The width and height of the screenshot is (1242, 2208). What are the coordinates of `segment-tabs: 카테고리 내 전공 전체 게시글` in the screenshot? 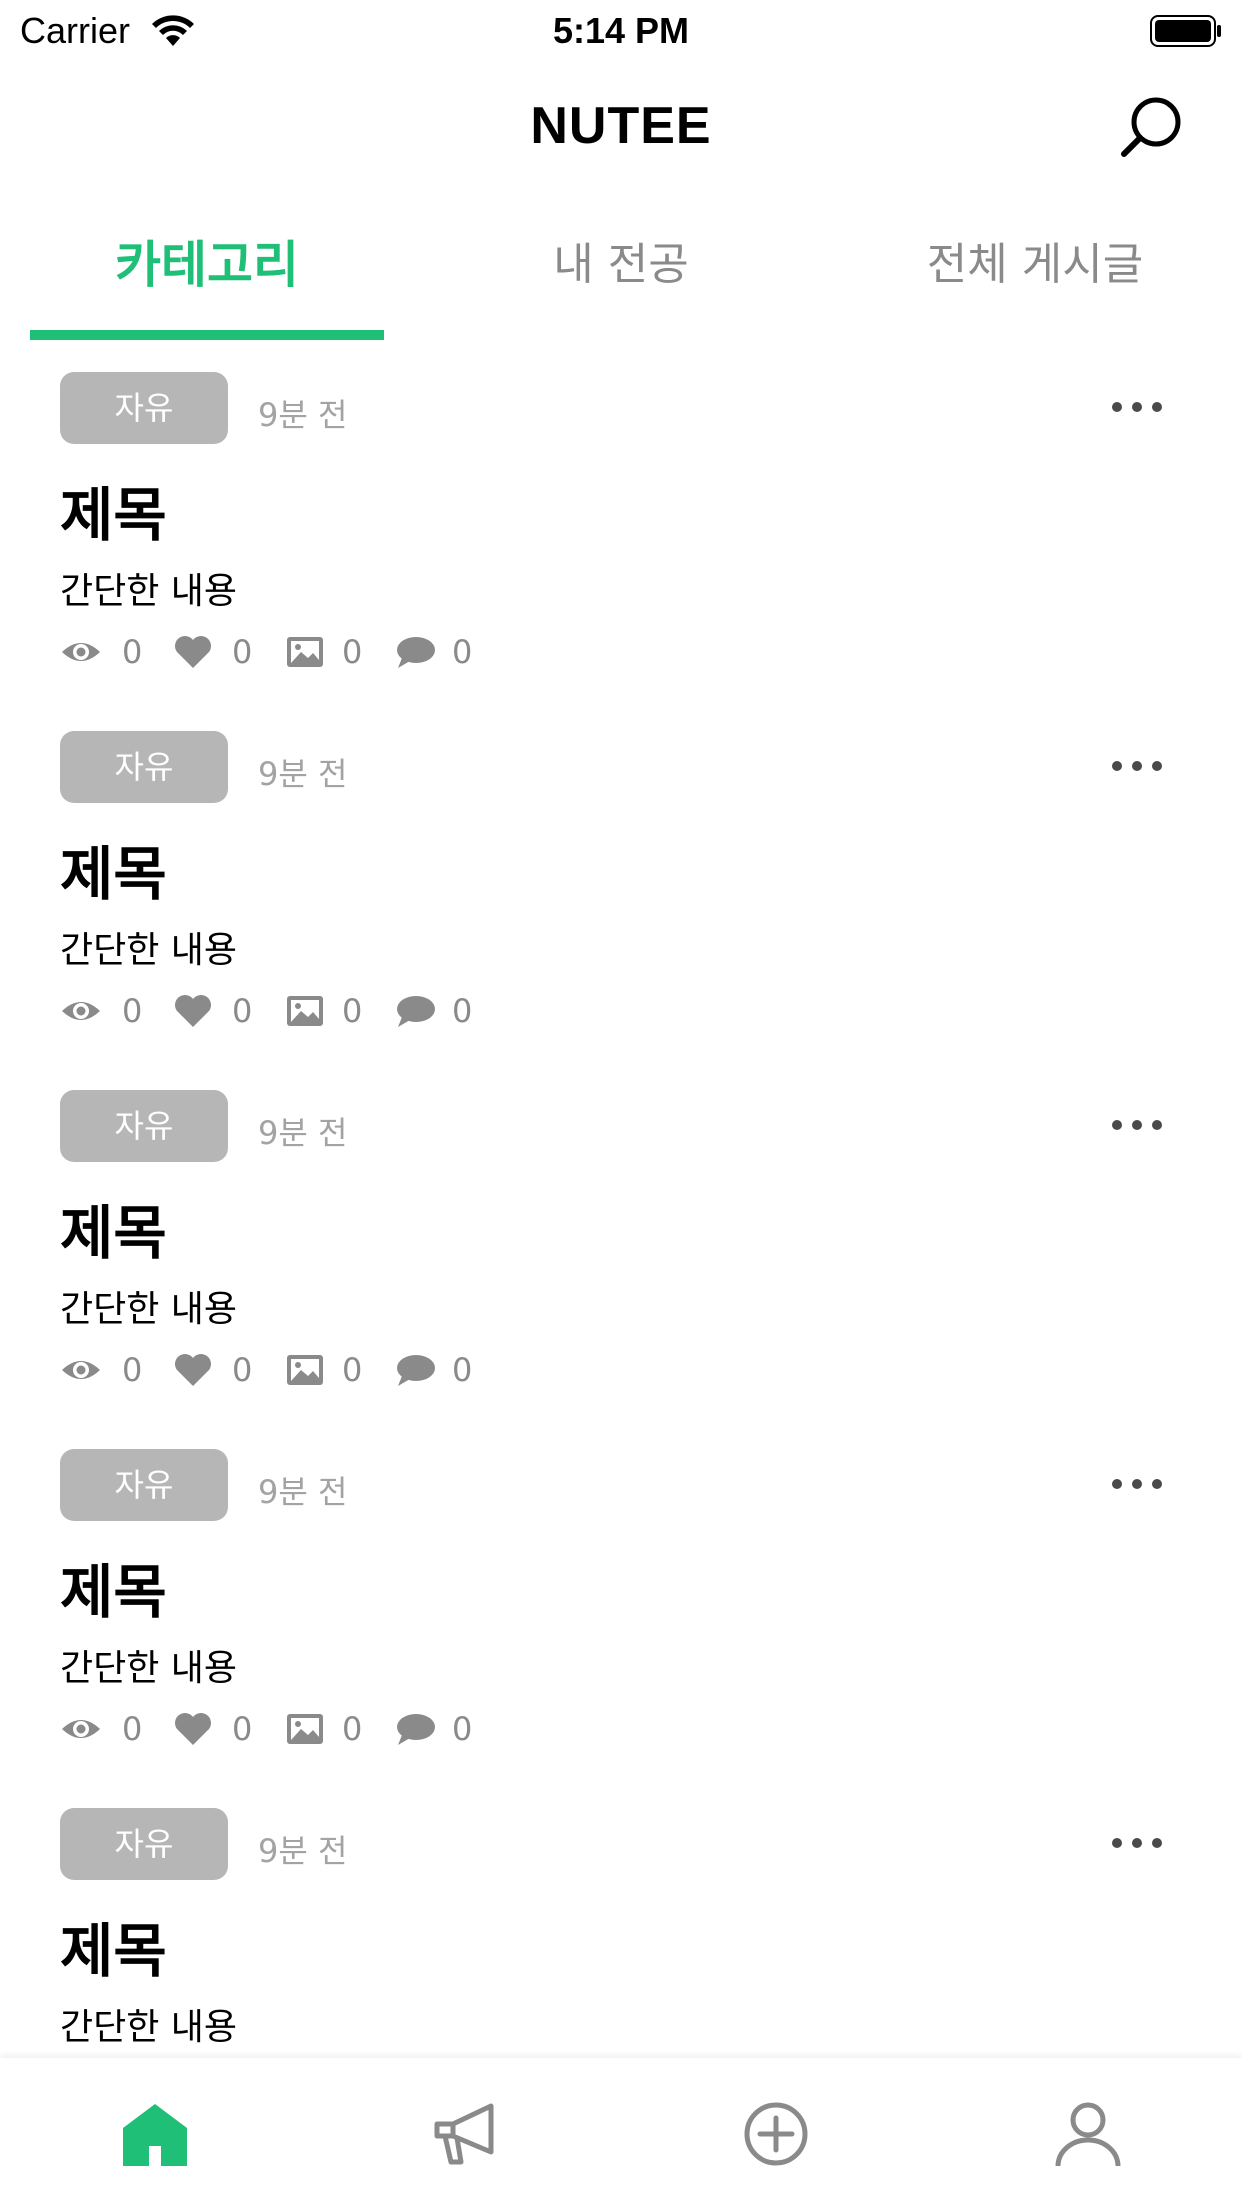 It's located at (621, 280).